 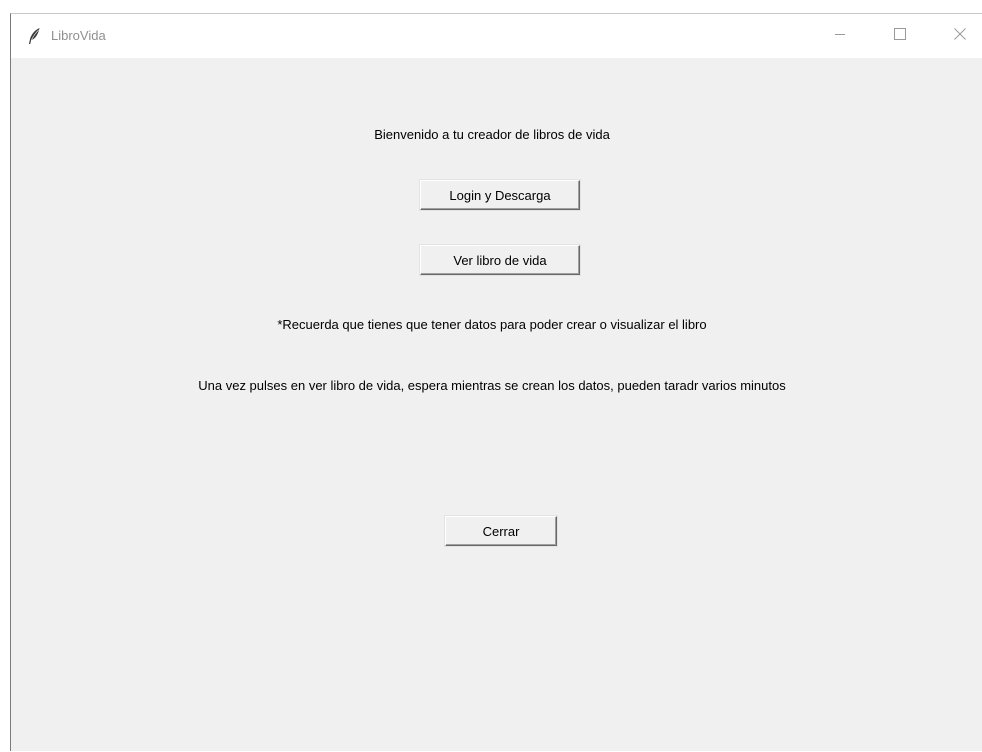 What do you see at coordinates (34, 36) in the screenshot?
I see `feather-icon` at bounding box center [34, 36].